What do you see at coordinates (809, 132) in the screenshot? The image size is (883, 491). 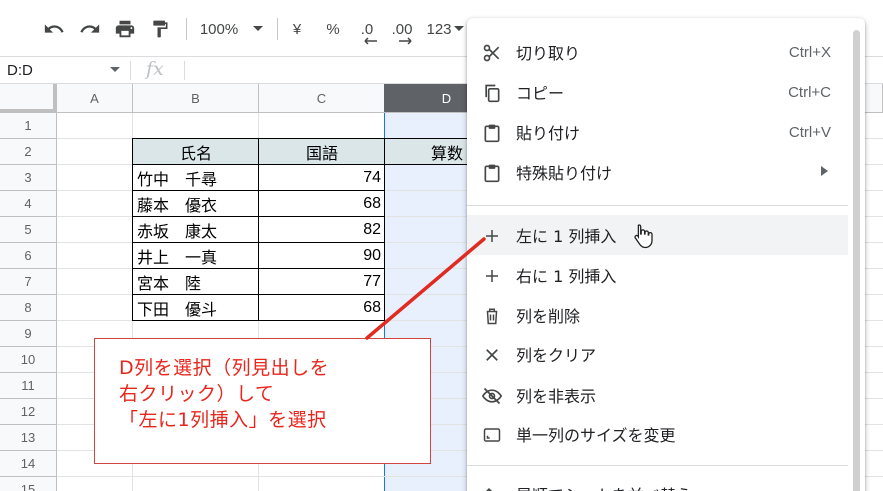 I see `menu-item-shortcut: Ctrl+V` at bounding box center [809, 132].